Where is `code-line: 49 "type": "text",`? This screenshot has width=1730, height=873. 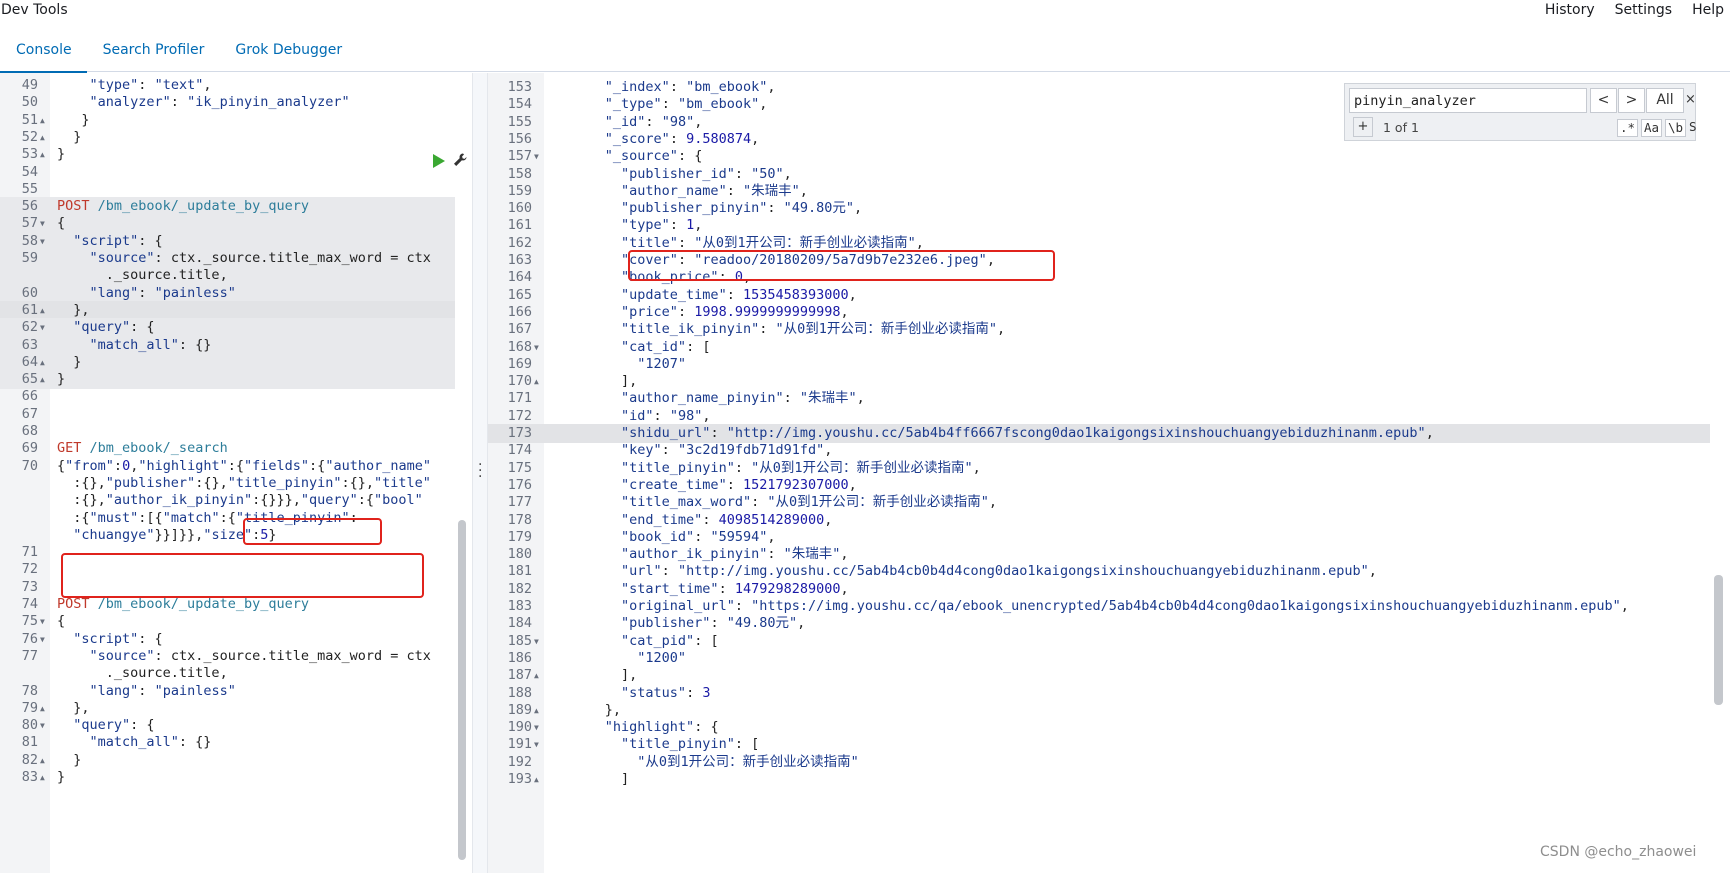 code-line: 49 "type": "text", is located at coordinates (227, 85).